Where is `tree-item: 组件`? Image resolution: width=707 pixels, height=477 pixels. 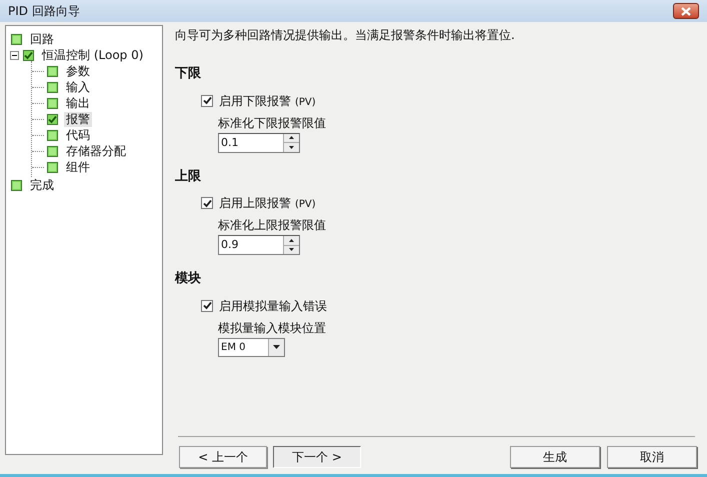
tree-item: 组件 is located at coordinates (78, 167).